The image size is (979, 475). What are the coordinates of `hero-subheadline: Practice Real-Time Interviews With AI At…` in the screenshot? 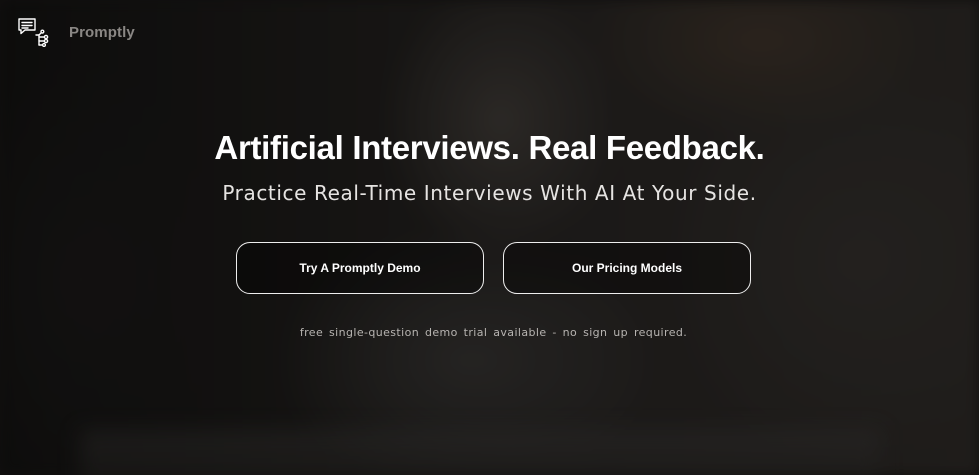 It's located at (489, 193).